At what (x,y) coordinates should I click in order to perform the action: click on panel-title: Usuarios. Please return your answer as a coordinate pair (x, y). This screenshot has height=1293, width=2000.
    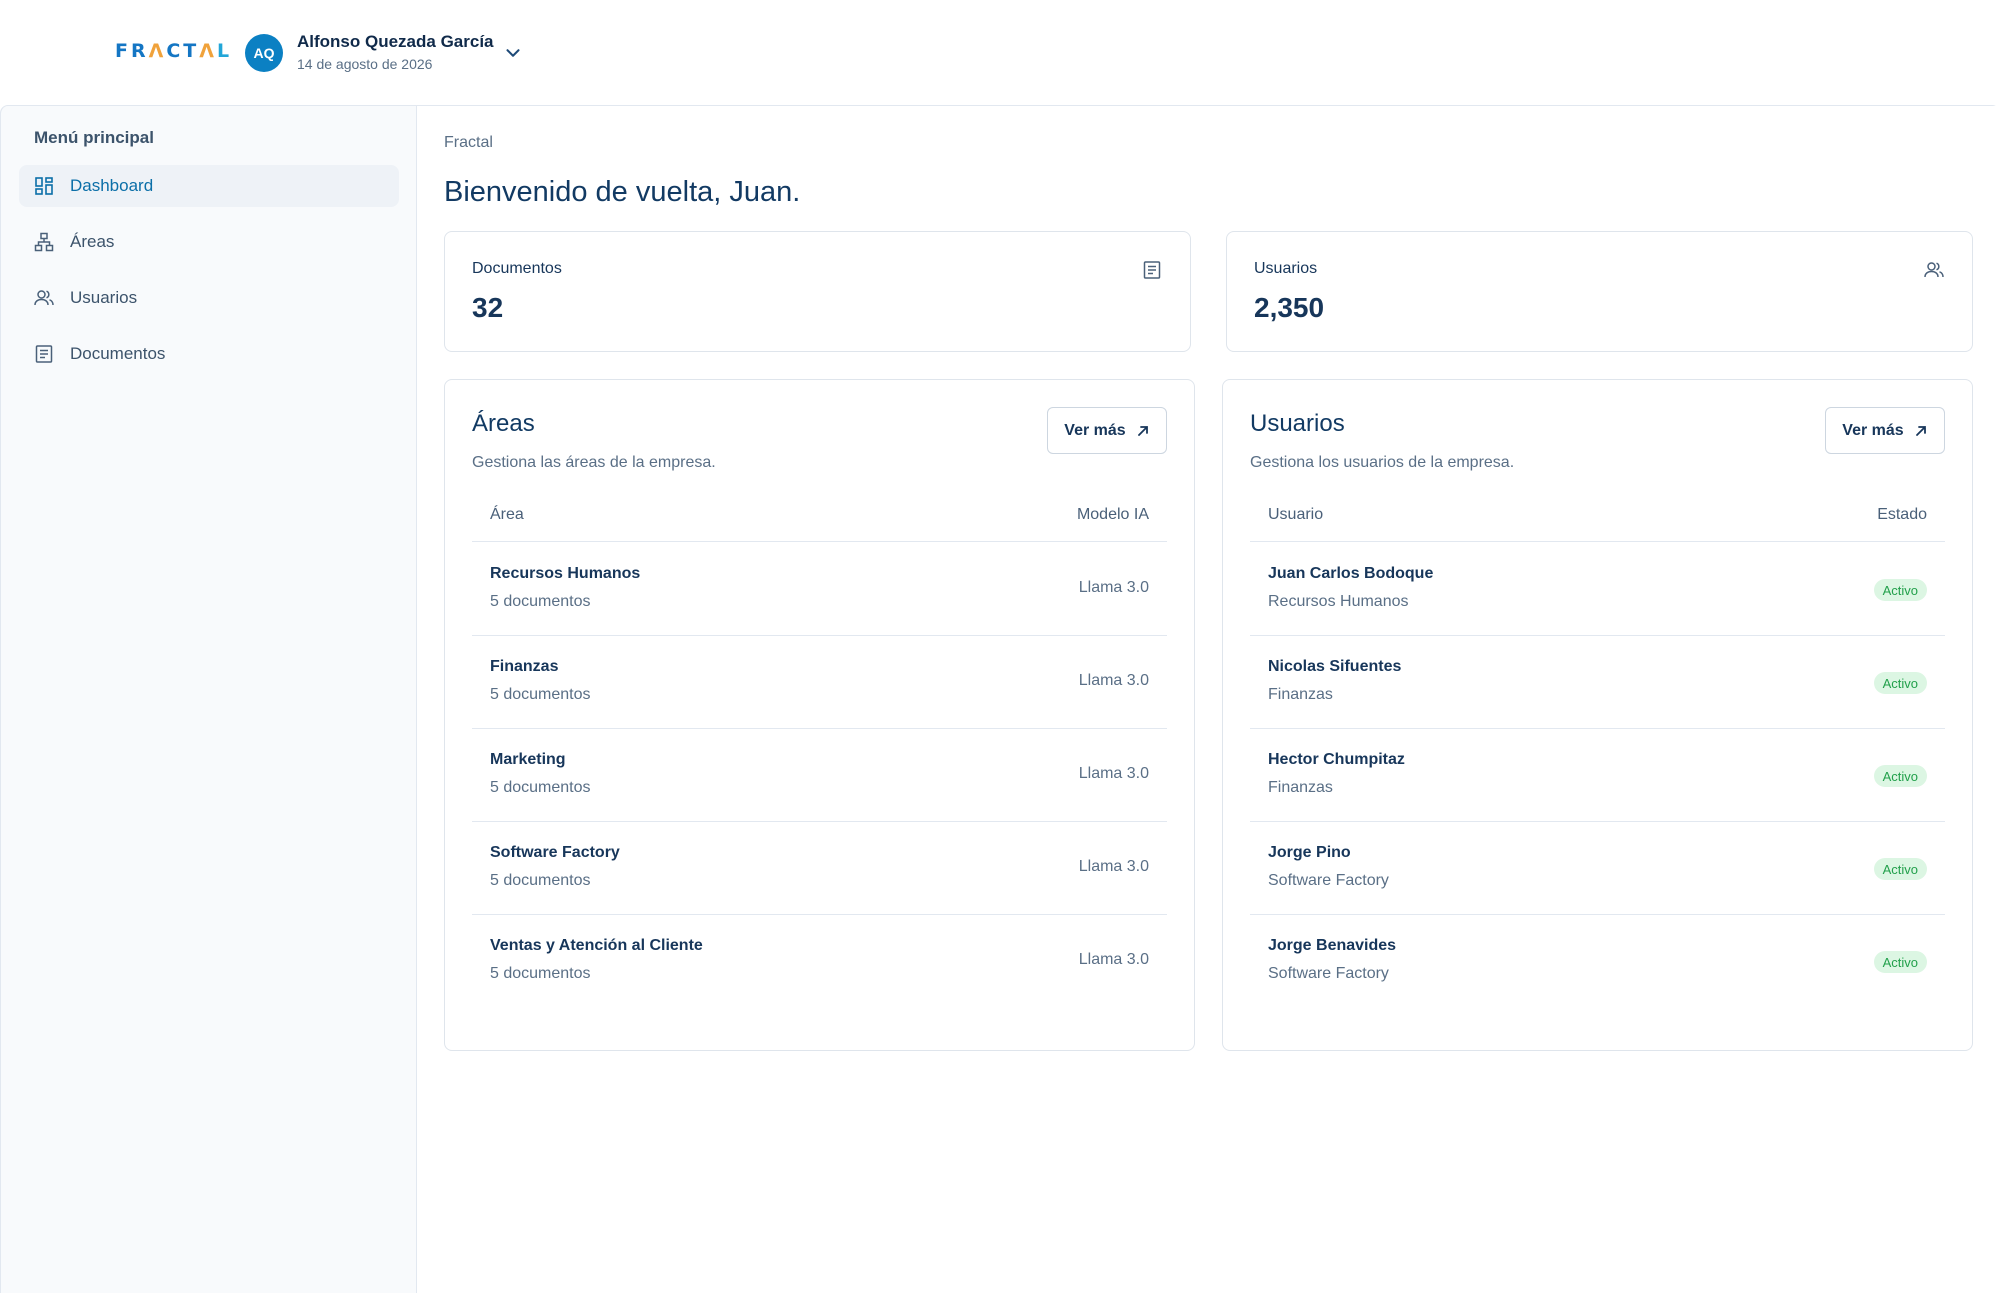
    Looking at the image, I should click on (1297, 423).